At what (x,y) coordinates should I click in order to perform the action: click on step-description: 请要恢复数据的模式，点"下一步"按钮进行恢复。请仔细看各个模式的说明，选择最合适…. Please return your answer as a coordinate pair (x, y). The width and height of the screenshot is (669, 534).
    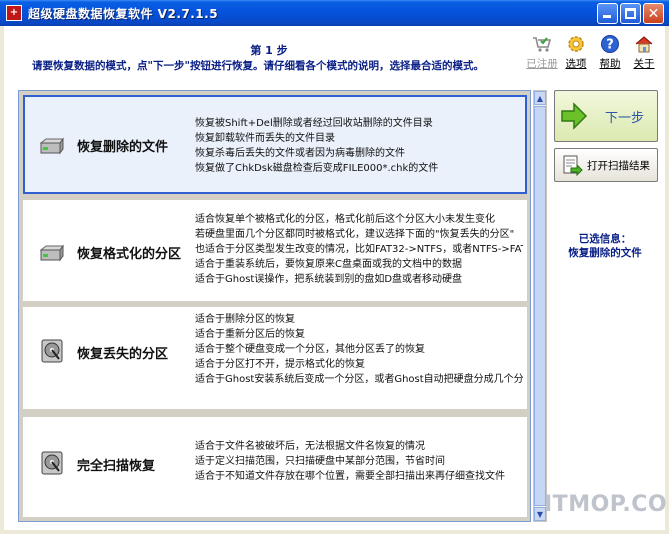
    Looking at the image, I should click on (258, 66).